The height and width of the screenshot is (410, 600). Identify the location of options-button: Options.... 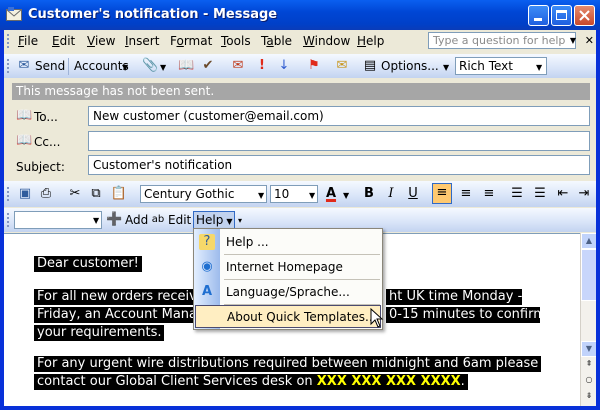
(410, 66).